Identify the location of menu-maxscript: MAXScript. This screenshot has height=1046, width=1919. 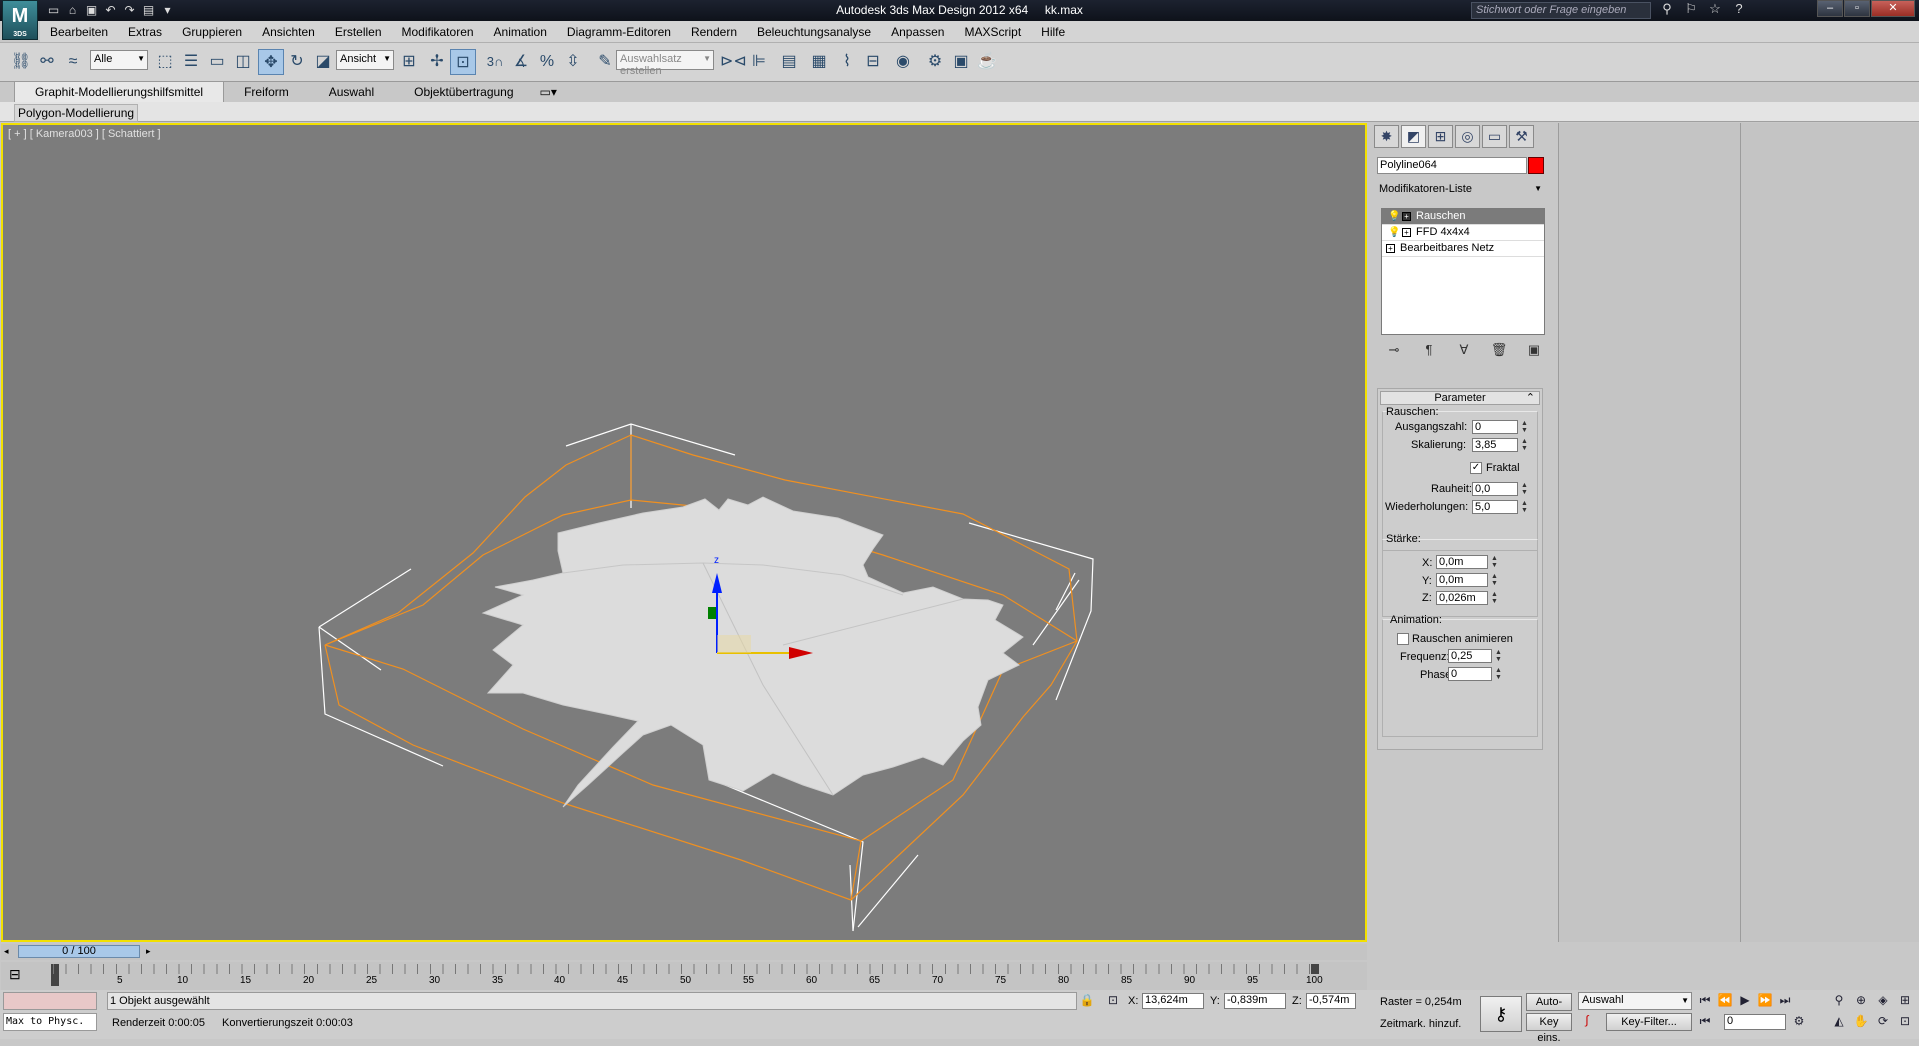
(992, 32).